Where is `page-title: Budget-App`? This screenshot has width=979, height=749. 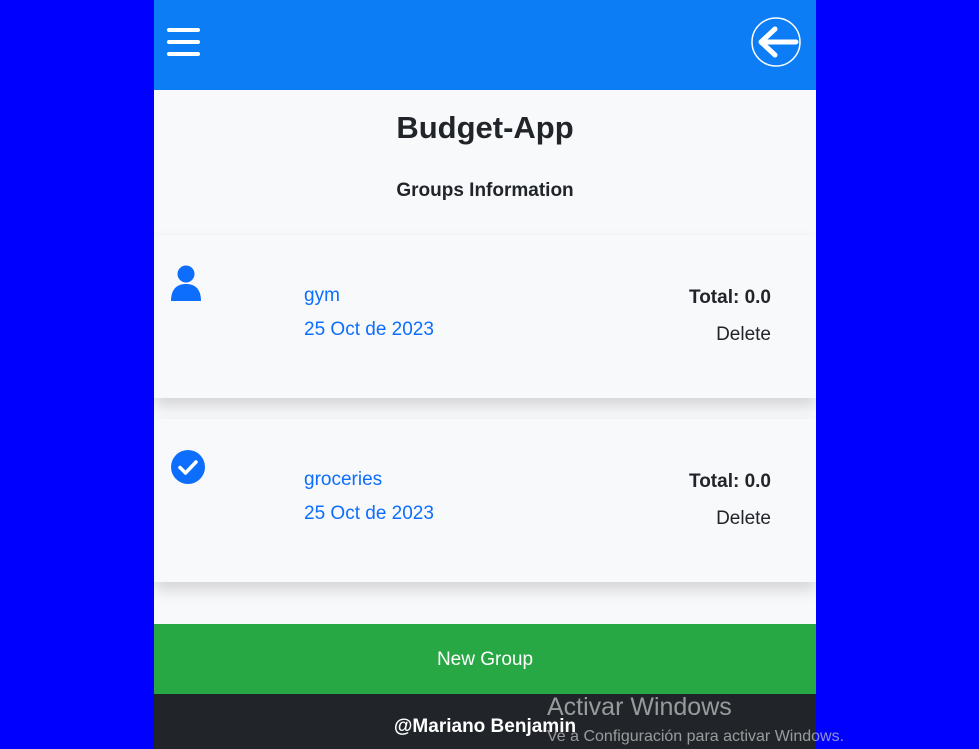 page-title: Budget-App is located at coordinates (485, 127).